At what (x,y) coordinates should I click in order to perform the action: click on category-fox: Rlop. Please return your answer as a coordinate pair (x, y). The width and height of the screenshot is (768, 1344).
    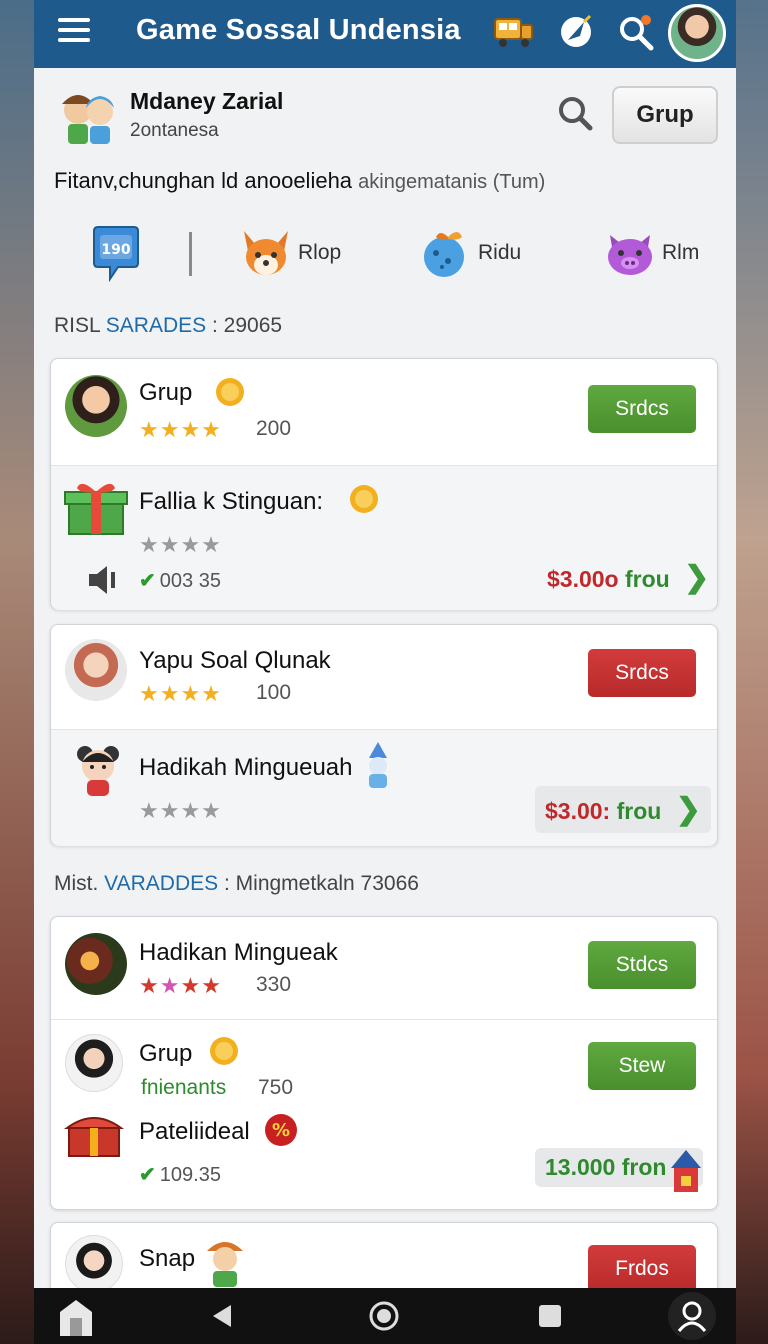
    Looking at the image, I should click on (289, 253).